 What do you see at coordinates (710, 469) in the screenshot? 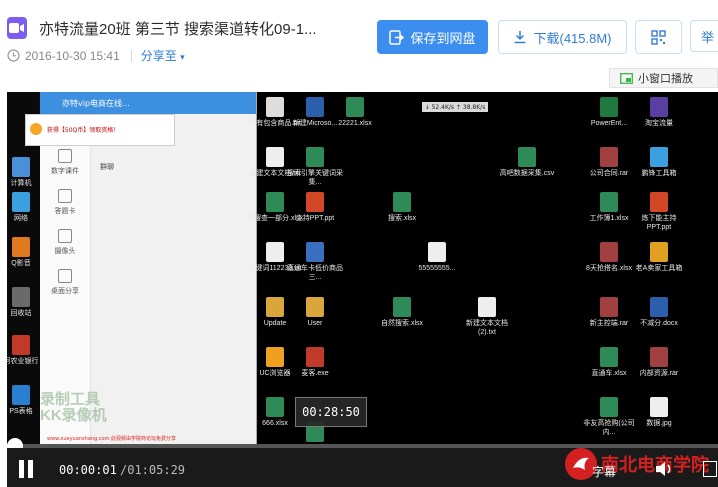
I see `fullscreen-button` at bounding box center [710, 469].